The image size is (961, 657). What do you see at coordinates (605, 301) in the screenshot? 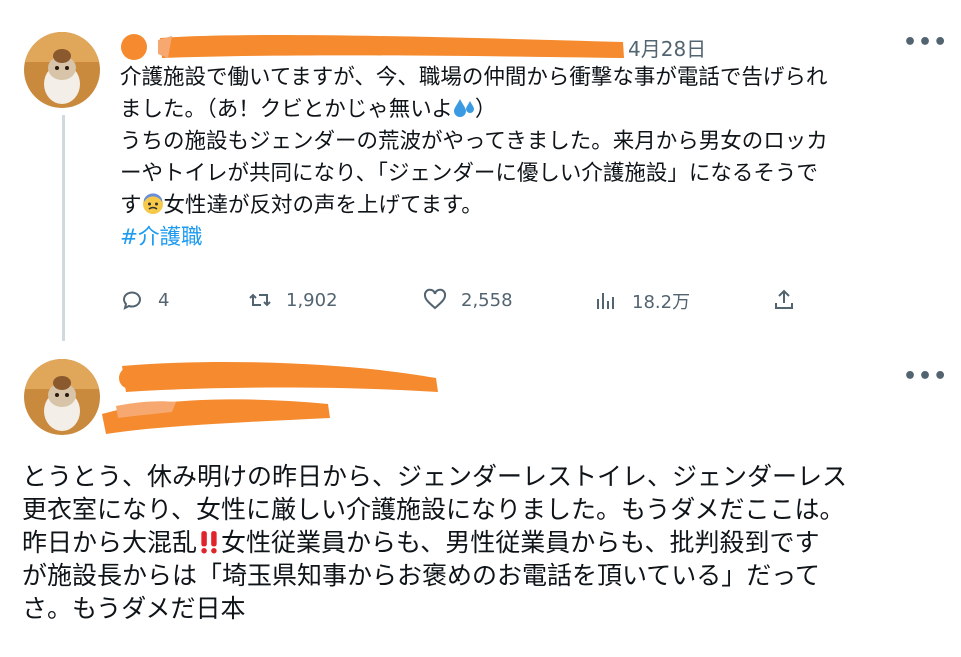
I see `views-icon` at bounding box center [605, 301].